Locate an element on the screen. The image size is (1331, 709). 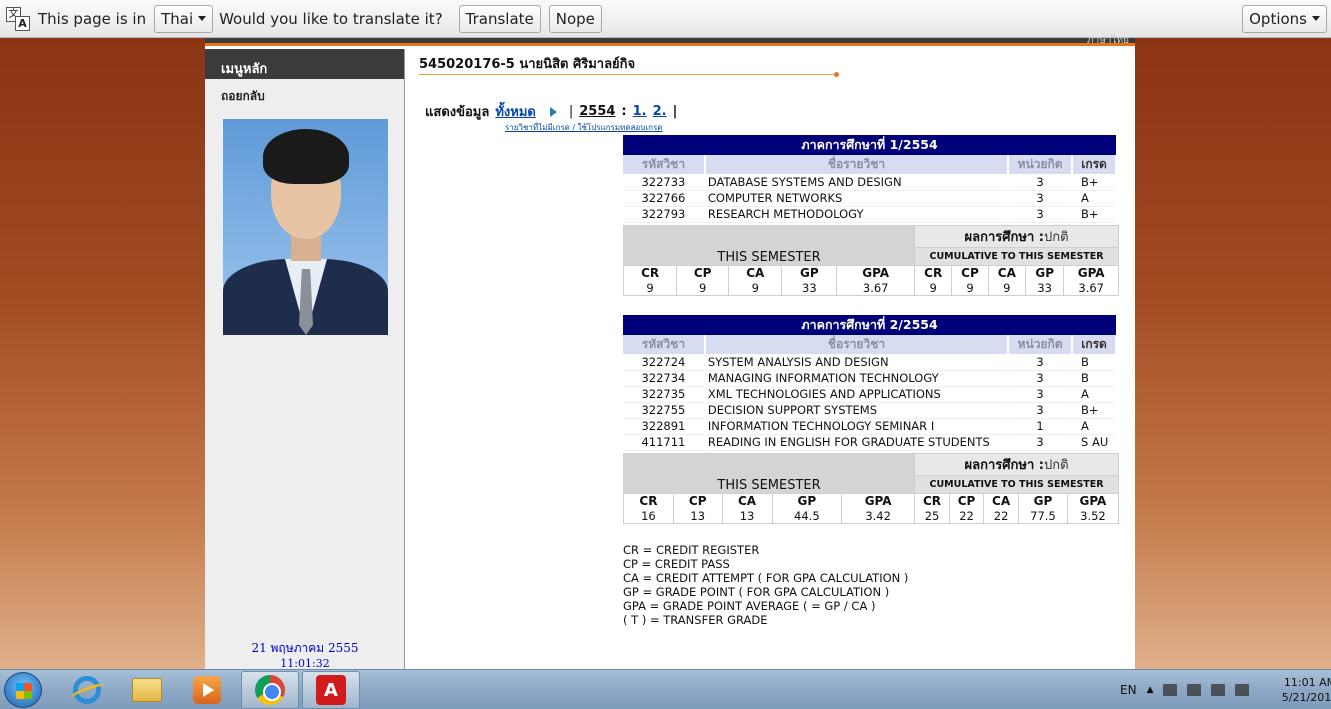
course-name: SYSTEM ANALYSIS AND DESIGN is located at coordinates (857, 362).